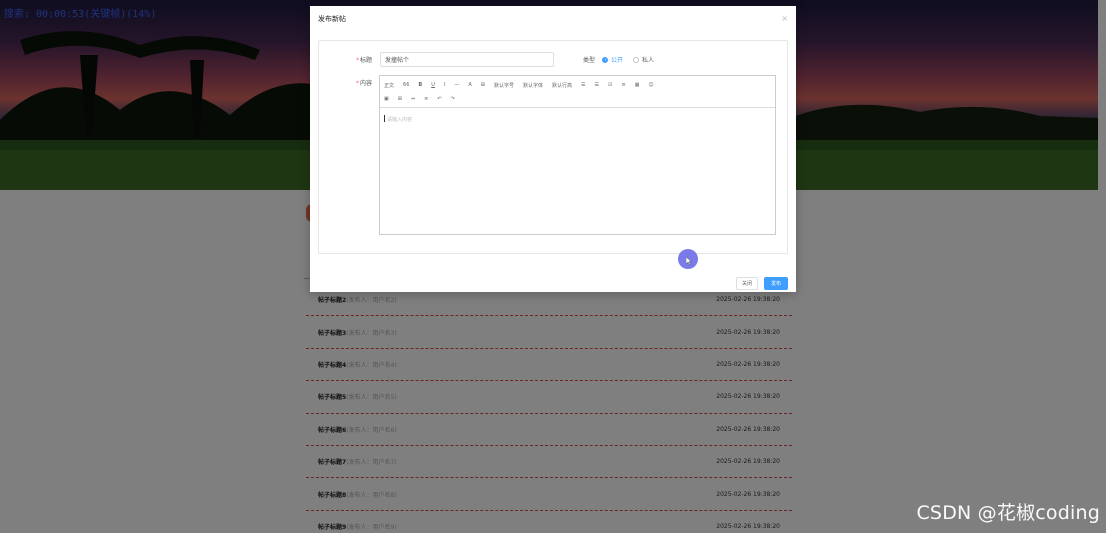 The image size is (1106, 533). What do you see at coordinates (577, 99) in the screenshot?
I see `toolbar-row: ▣ ⊞ ⇔ ≡ ↶ ↷` at bounding box center [577, 99].